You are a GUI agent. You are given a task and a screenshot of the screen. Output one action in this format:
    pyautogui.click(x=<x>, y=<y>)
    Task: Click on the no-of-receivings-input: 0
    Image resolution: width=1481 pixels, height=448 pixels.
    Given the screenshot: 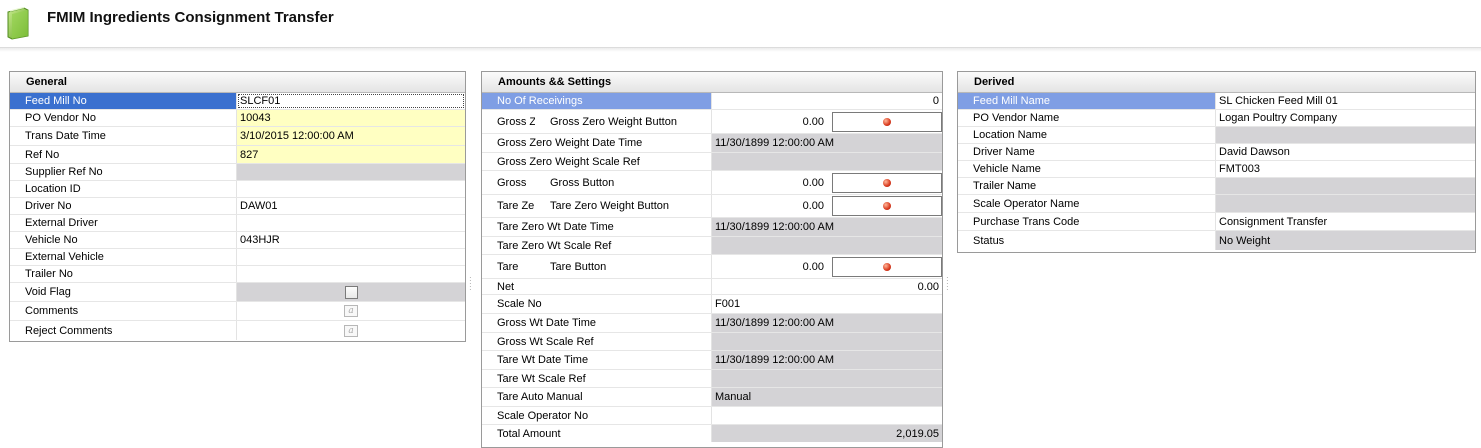 What is the action you would take?
    pyautogui.click(x=827, y=101)
    